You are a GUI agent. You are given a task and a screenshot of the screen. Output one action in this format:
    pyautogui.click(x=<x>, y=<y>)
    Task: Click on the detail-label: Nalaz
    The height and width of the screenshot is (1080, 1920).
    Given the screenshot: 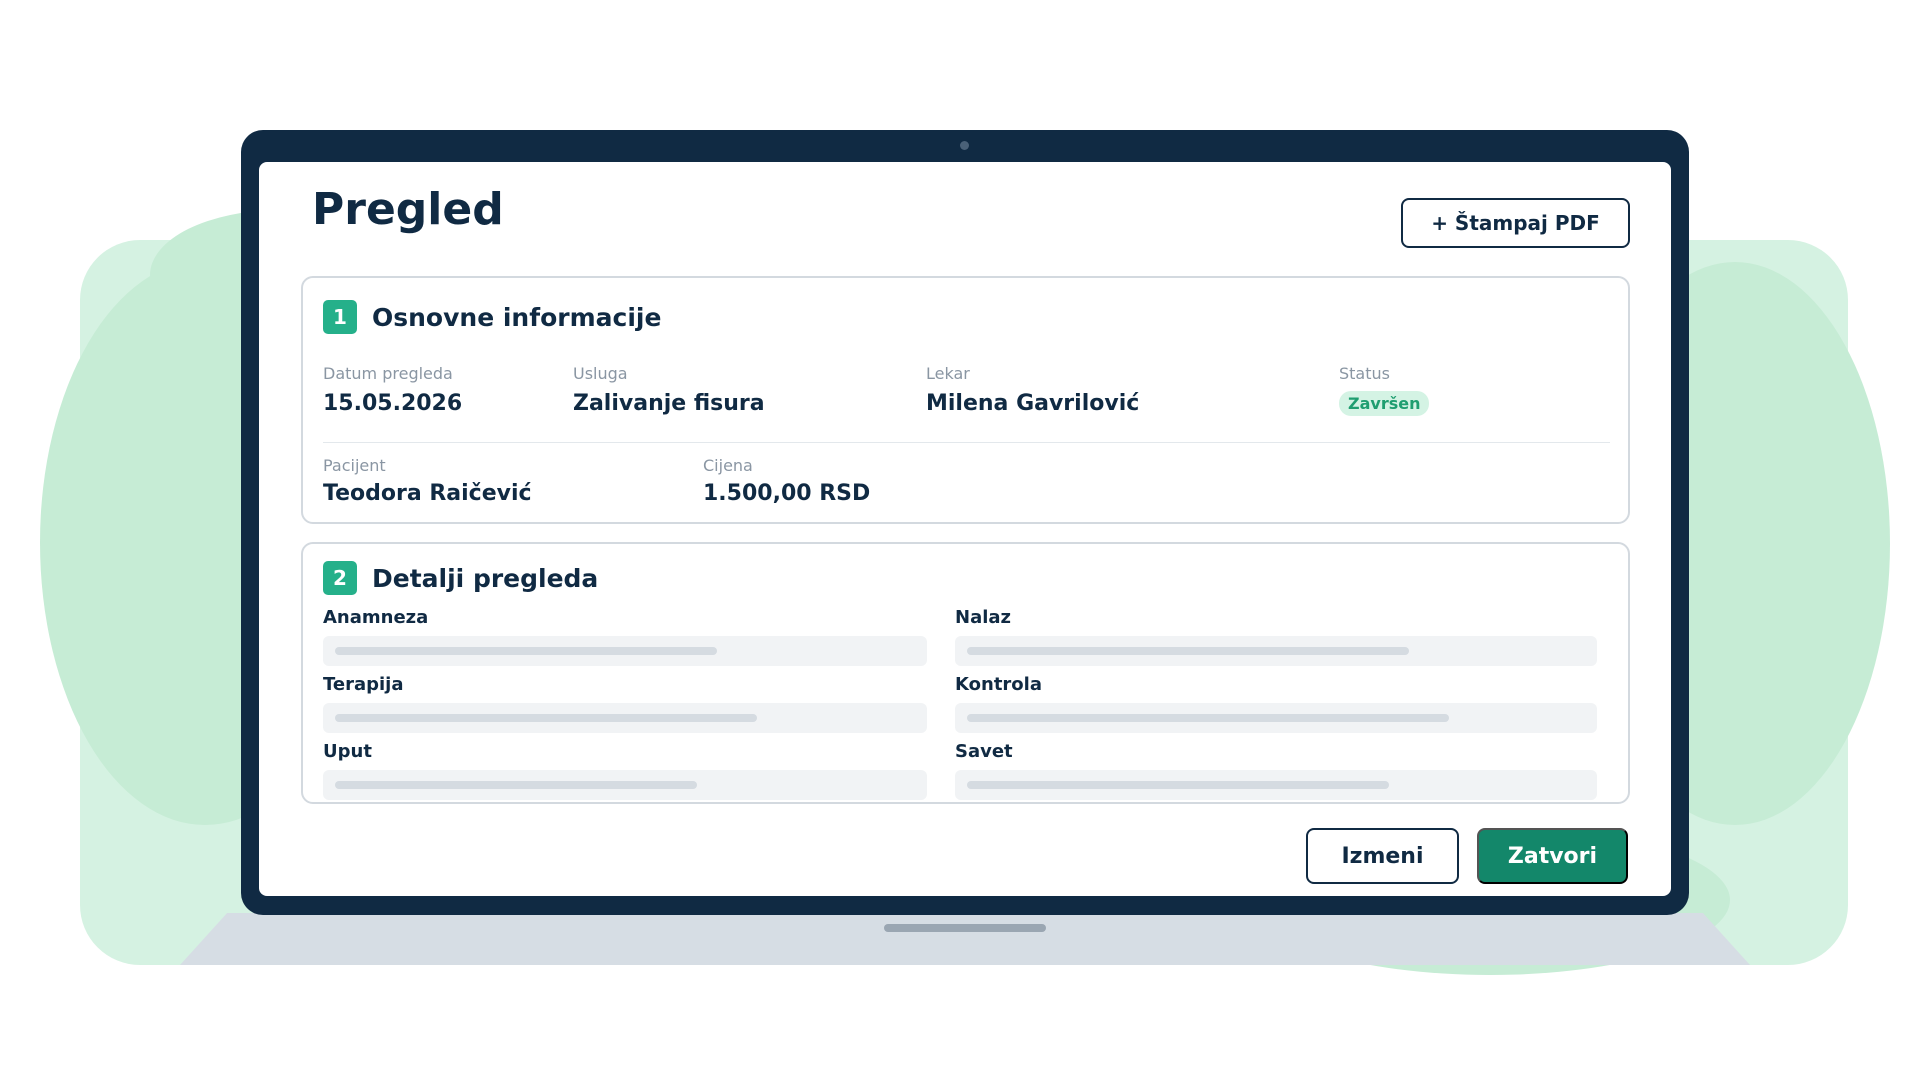 What is the action you would take?
    pyautogui.click(x=983, y=617)
    